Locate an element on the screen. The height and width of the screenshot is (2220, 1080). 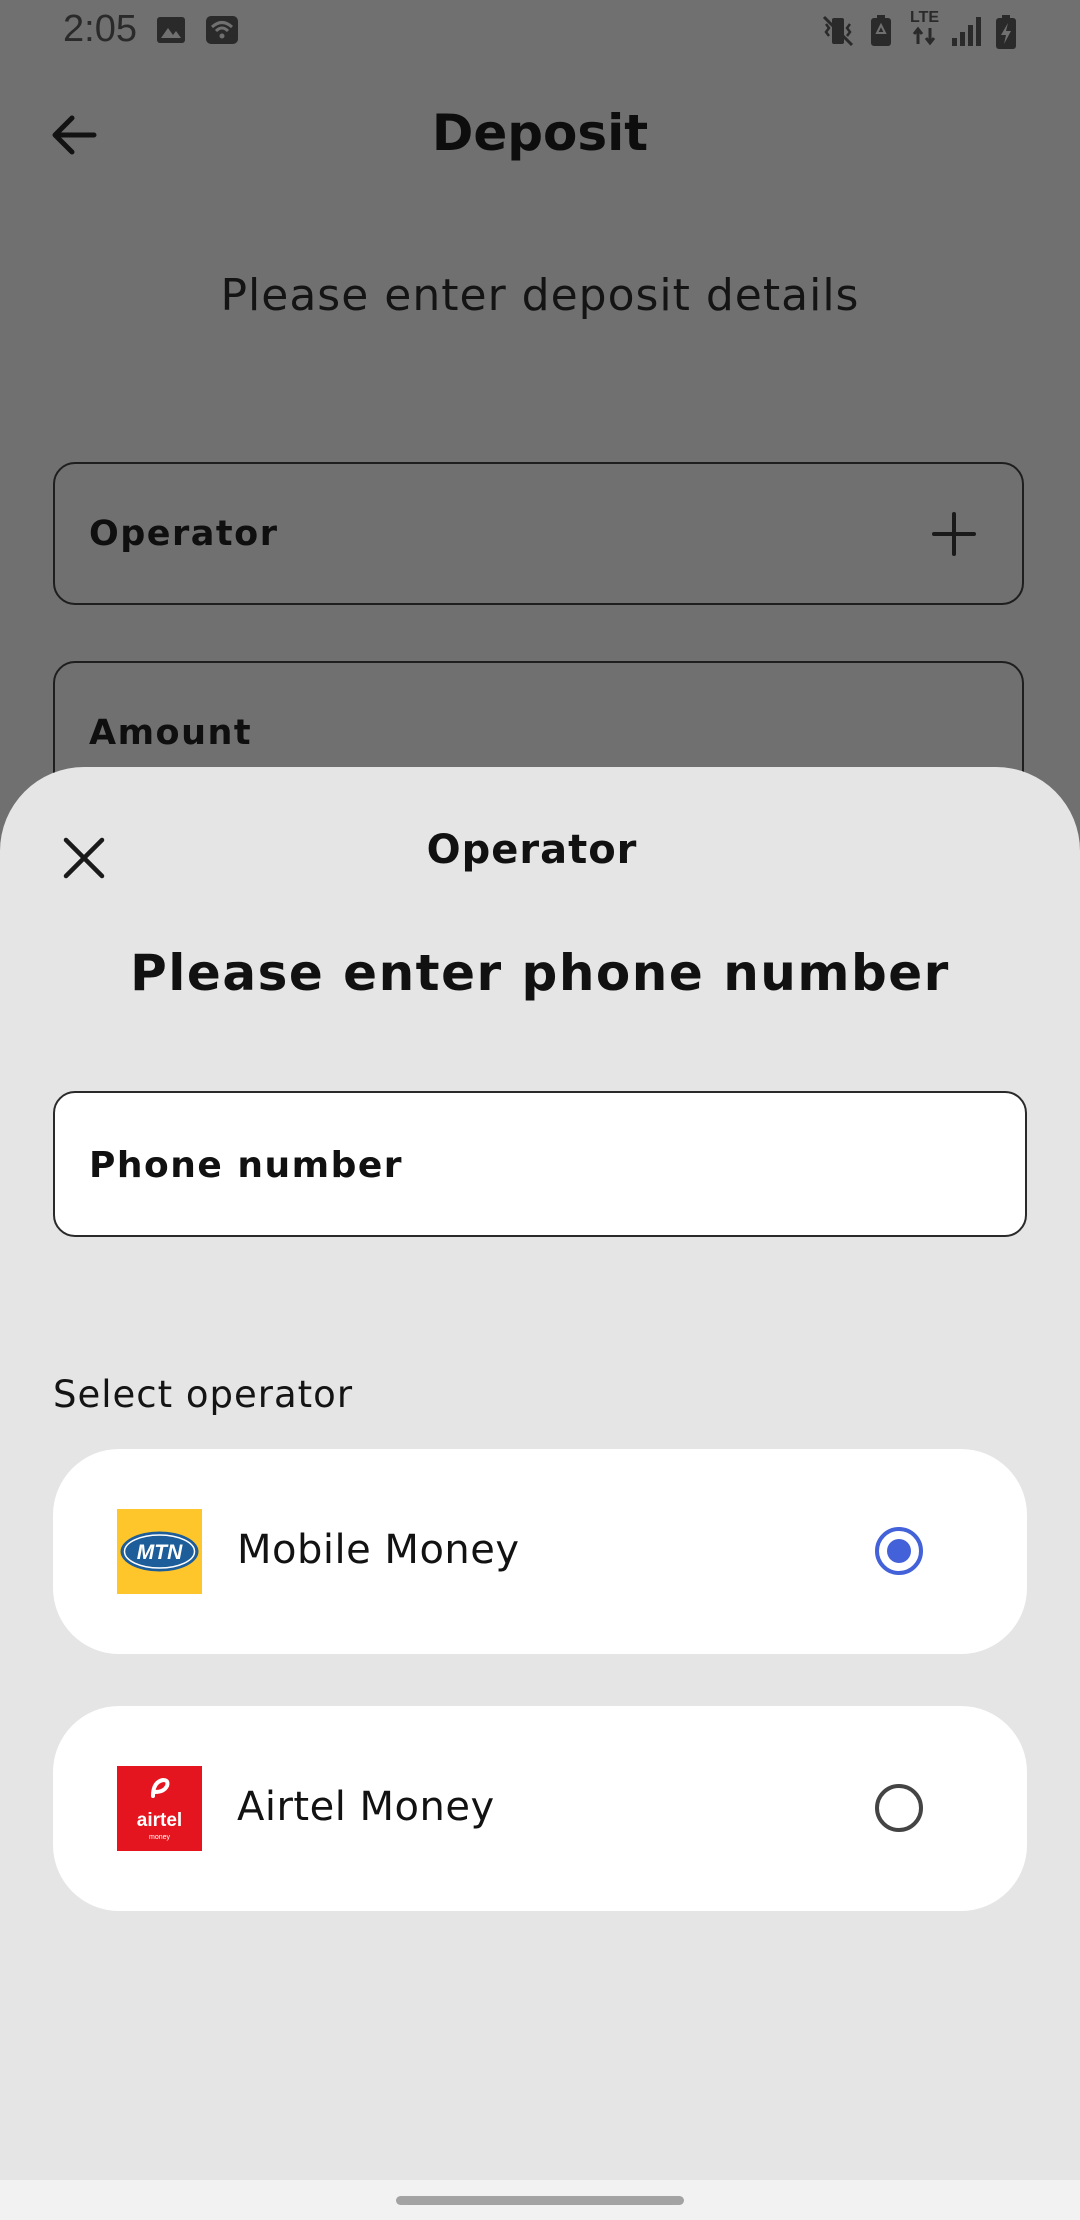
mtn-logo: MTN is located at coordinates (159, 1551).